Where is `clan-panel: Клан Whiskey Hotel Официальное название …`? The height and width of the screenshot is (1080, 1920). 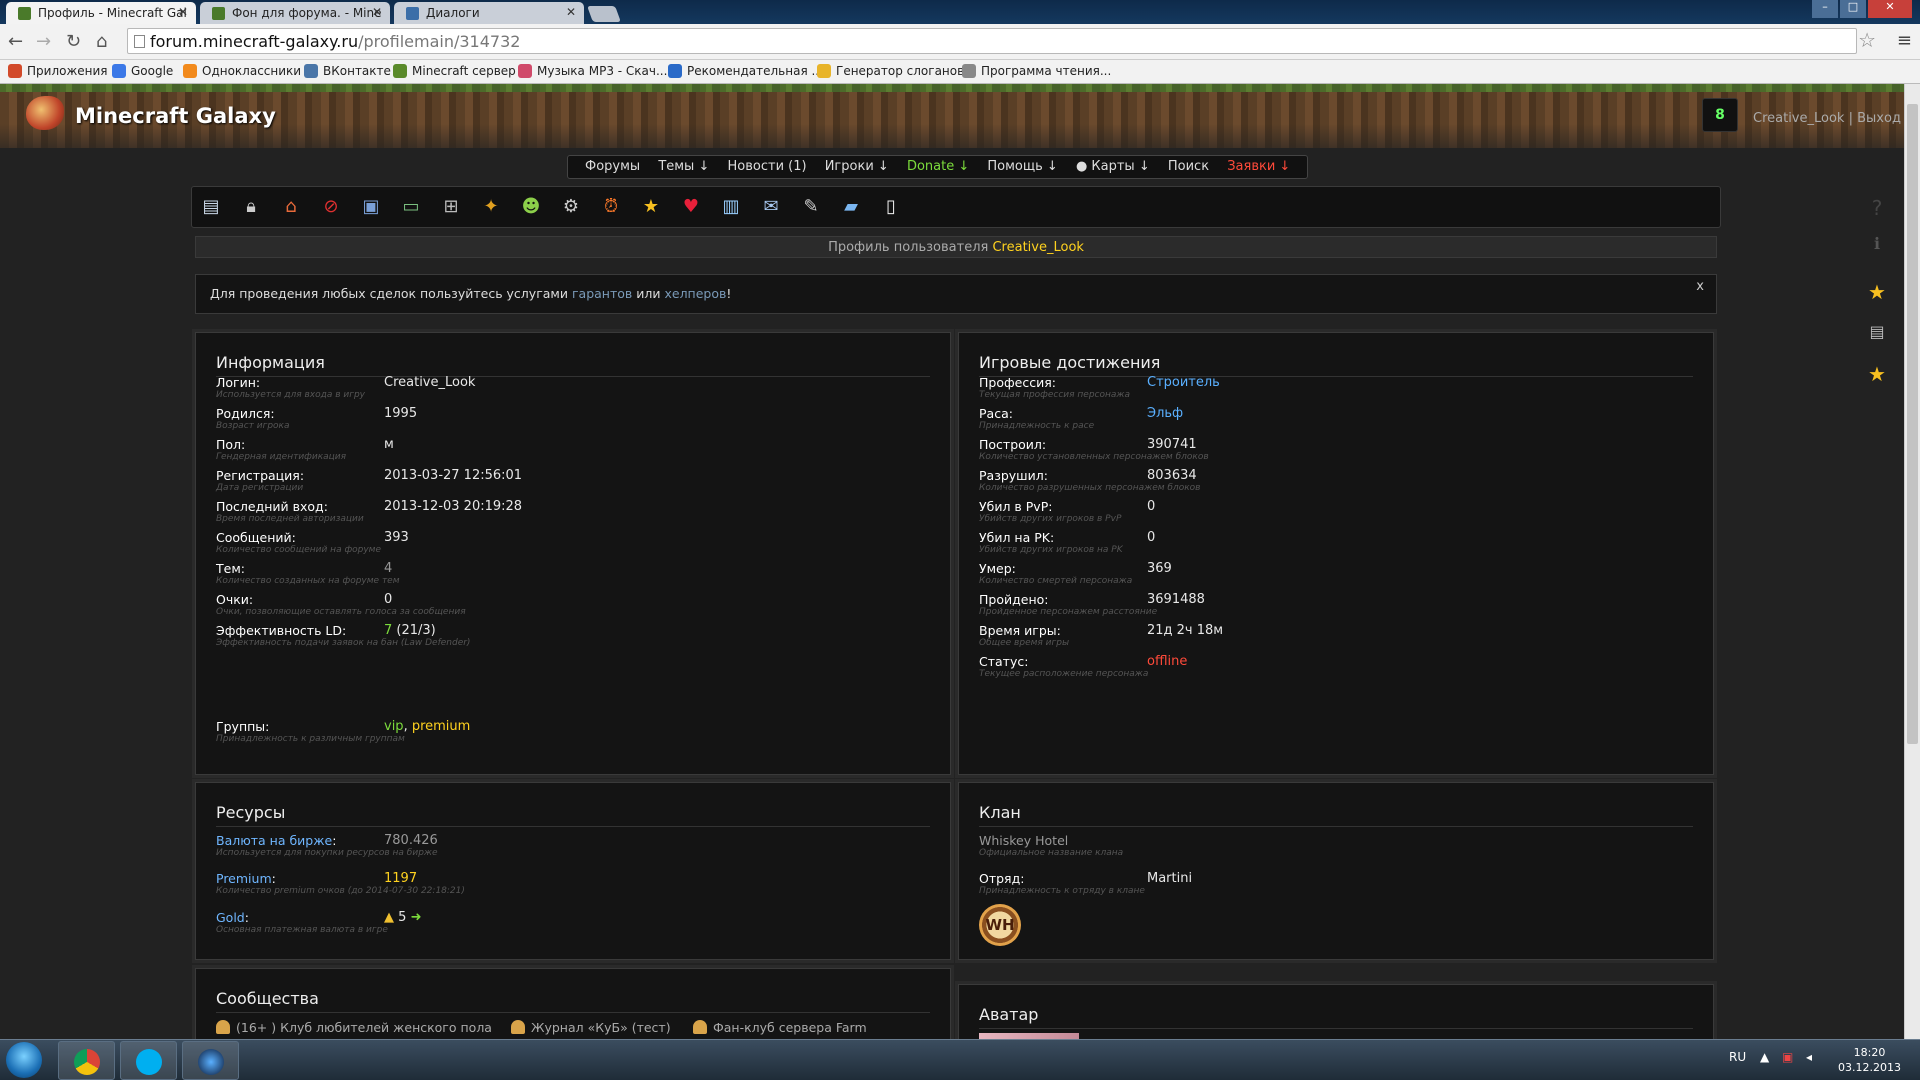
clan-panel: Клан Whiskey Hotel Официальное название … is located at coordinates (1336, 871).